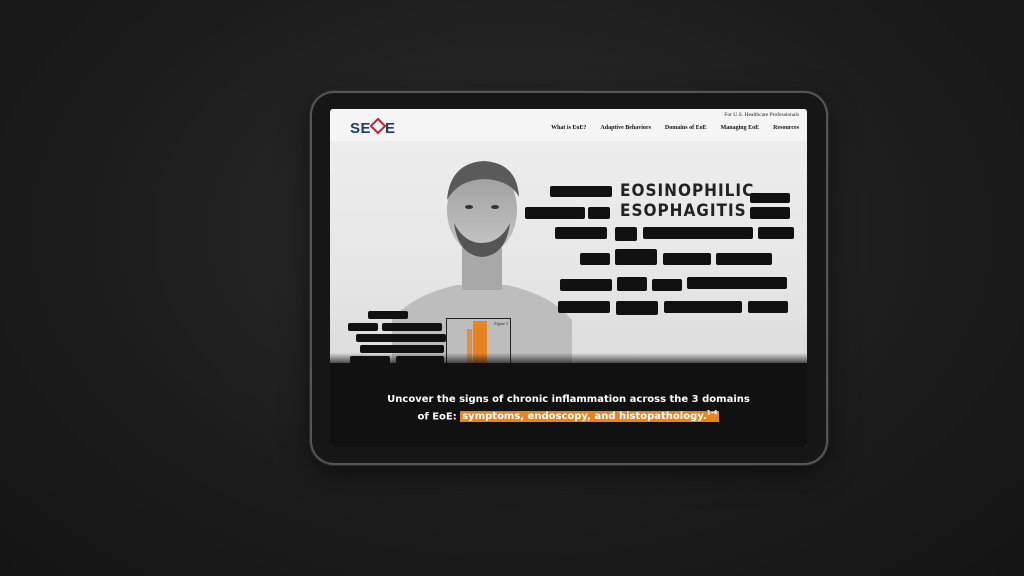  I want to click on nav-what-is-eoe: What is EoE?, so click(568, 128).